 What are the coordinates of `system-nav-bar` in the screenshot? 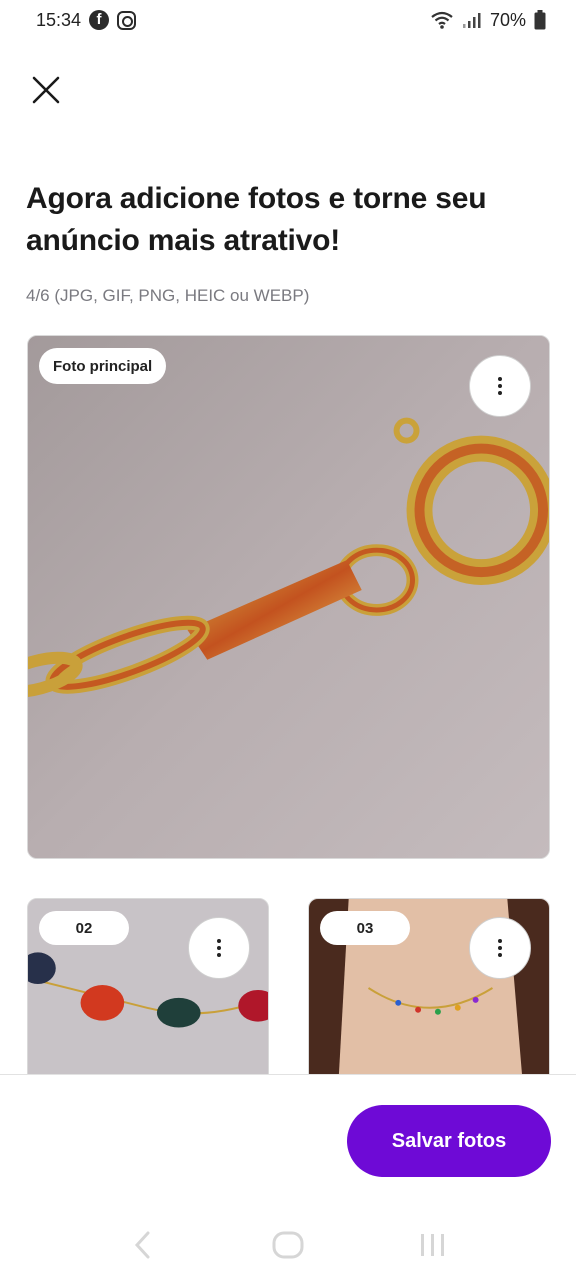 It's located at (288, 1245).